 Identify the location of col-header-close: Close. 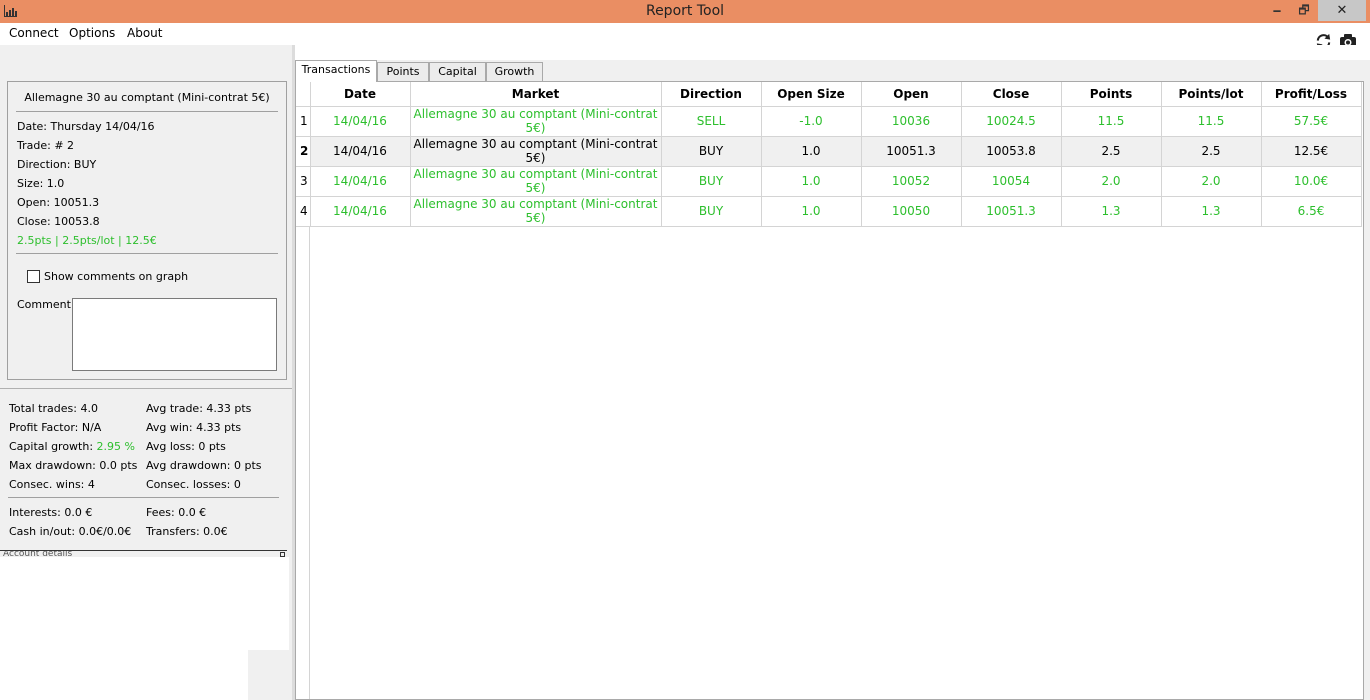
(1011, 94).